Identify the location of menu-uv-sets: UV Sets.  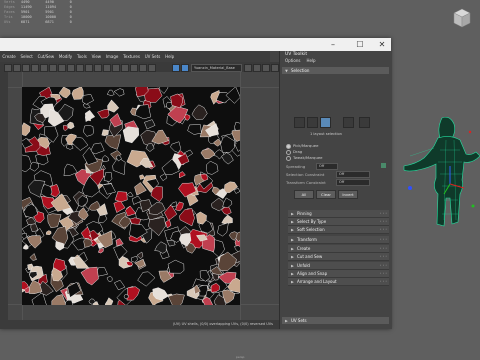
(152, 56).